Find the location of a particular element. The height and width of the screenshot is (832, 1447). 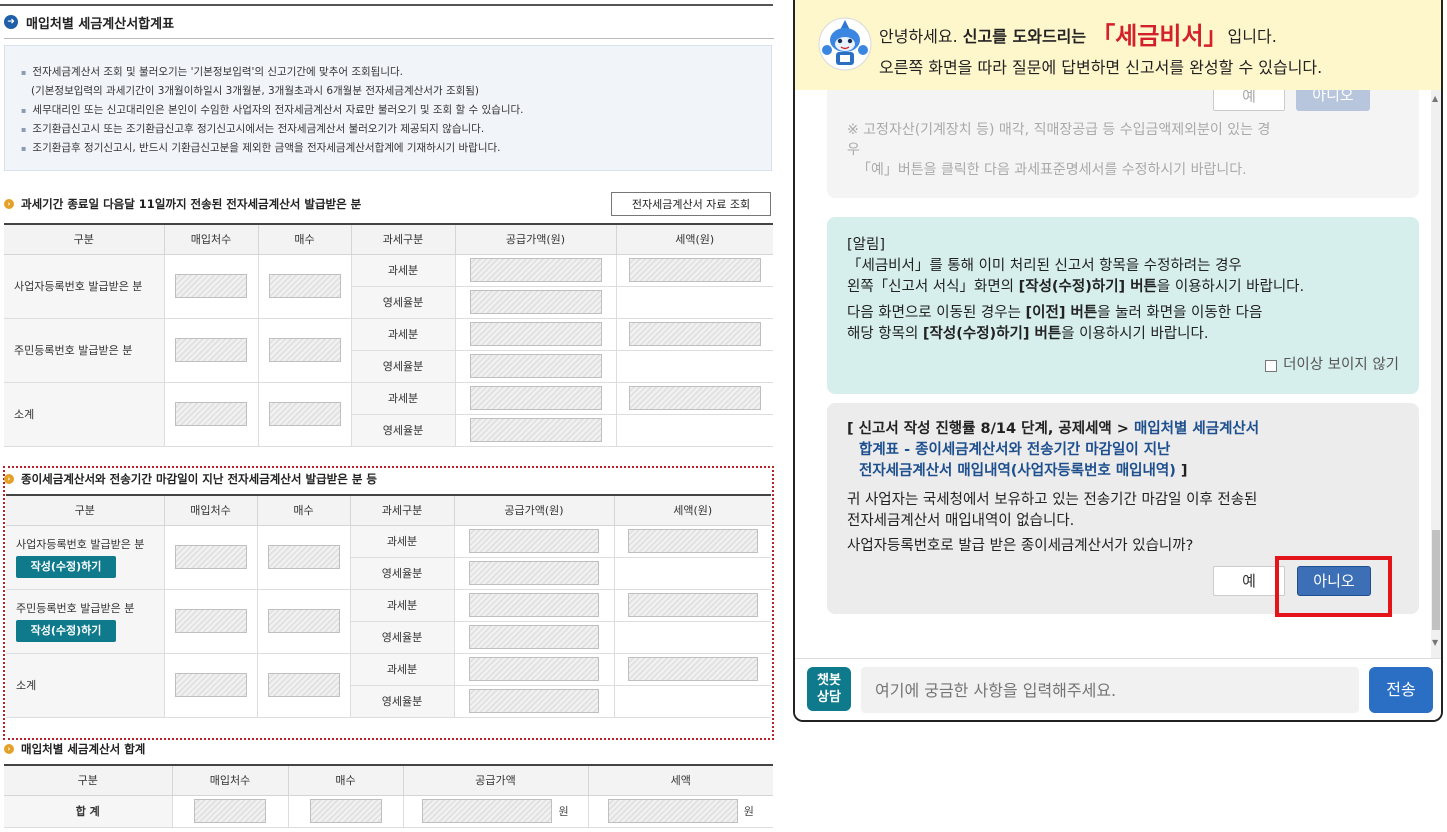

table-row: 주민등록번호 발급받은 분 과세분 is located at coordinates (388, 350).